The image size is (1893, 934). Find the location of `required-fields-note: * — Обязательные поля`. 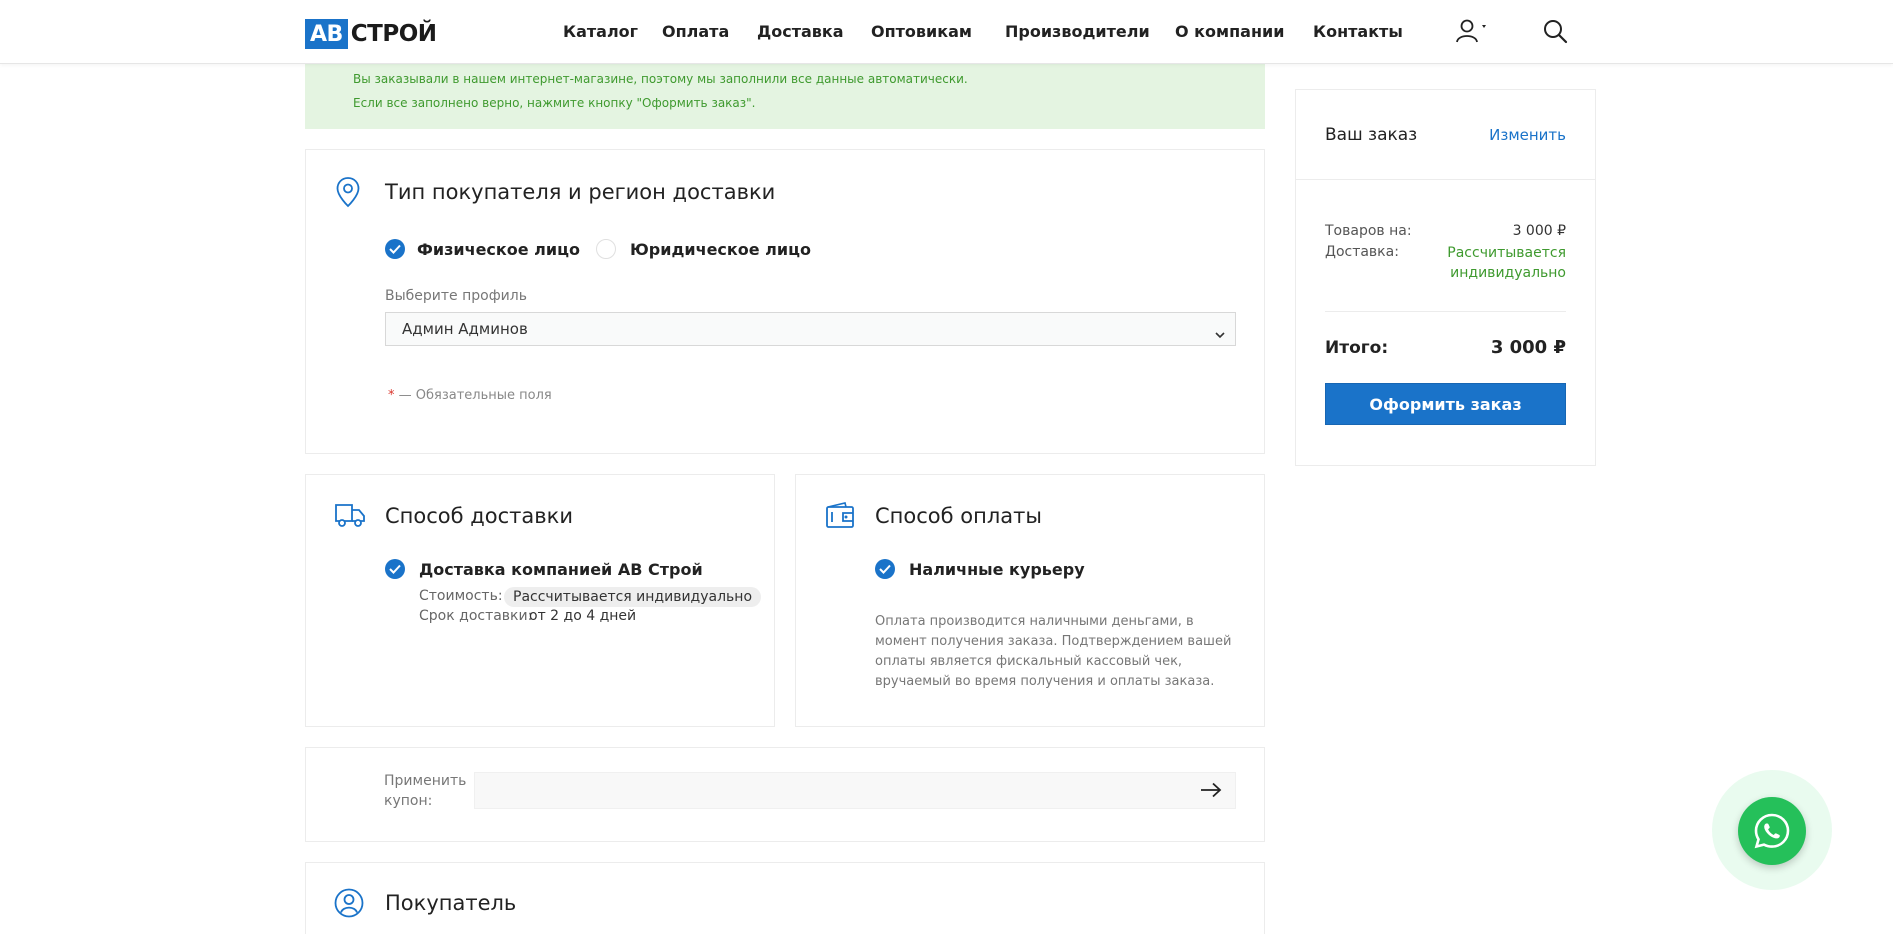

required-fields-note: * — Обязательные поля is located at coordinates (470, 395).